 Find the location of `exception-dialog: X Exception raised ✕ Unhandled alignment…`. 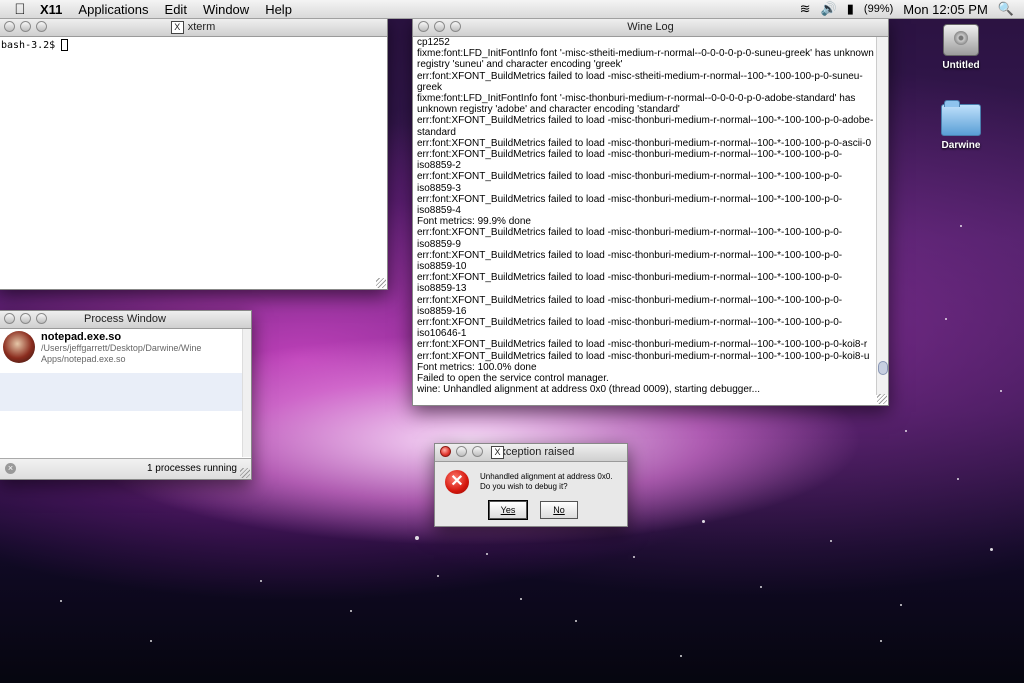

exception-dialog: X Exception raised ✕ Unhandled alignment… is located at coordinates (531, 485).